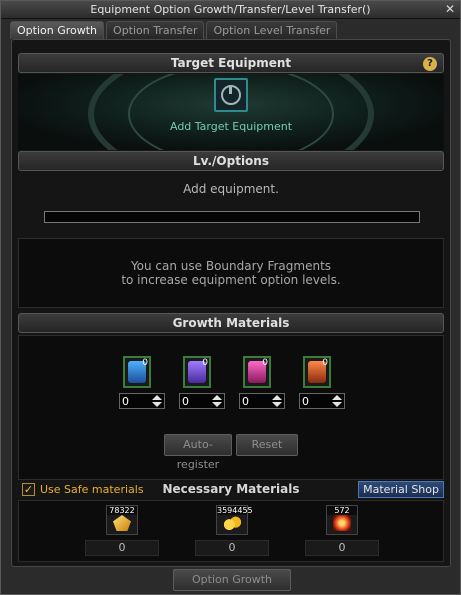 The width and height of the screenshot is (461, 595). I want to click on fire-stone-icon: 572, so click(342, 520).